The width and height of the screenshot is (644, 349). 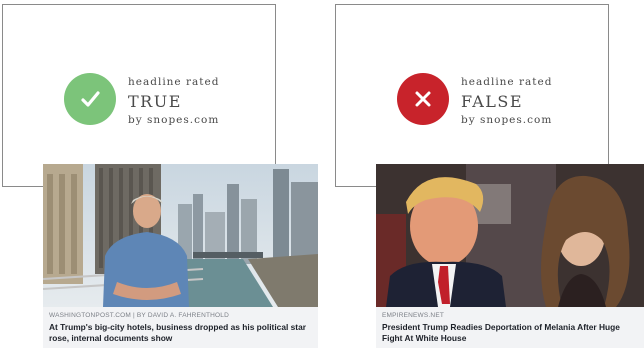 What do you see at coordinates (413, 315) in the screenshot?
I see `news-source: EMPIRENEWS.NET` at bounding box center [413, 315].